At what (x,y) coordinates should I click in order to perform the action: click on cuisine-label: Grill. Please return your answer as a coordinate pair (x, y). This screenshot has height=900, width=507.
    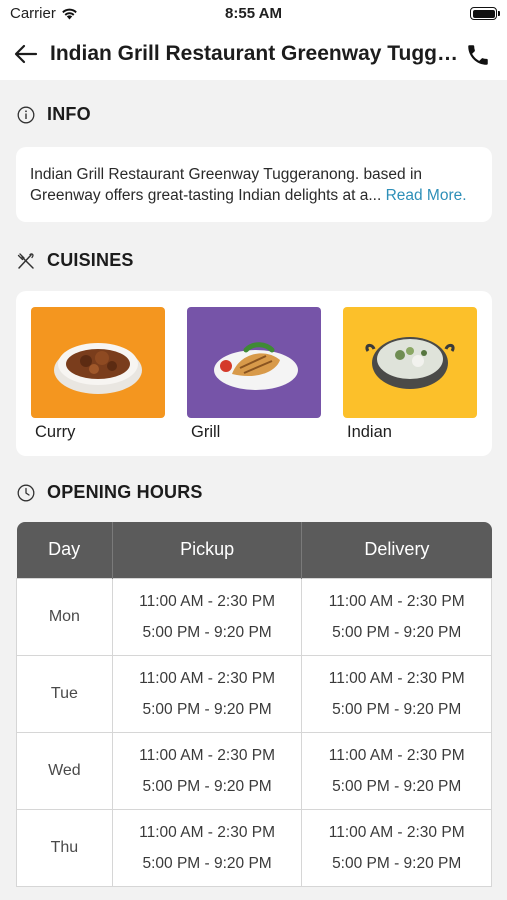
    Looking at the image, I should click on (206, 432).